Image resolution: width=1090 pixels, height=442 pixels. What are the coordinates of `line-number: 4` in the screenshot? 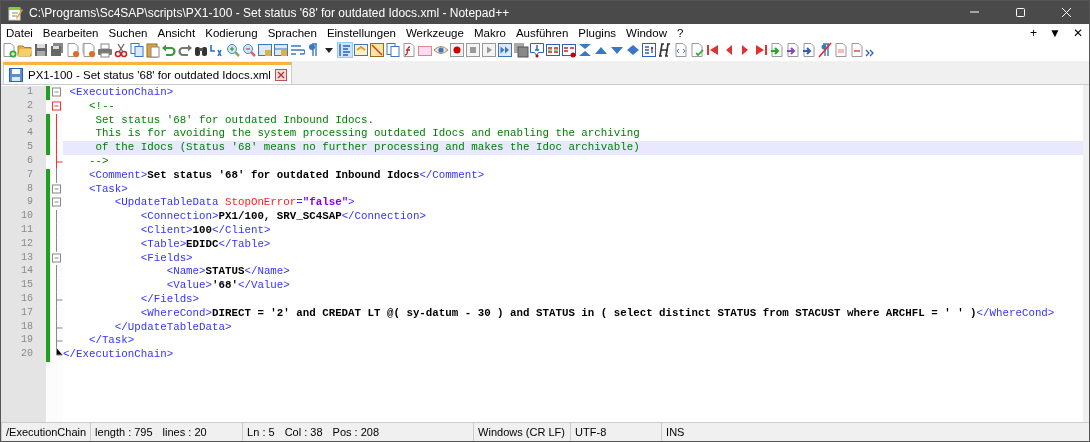 It's located at (23, 134).